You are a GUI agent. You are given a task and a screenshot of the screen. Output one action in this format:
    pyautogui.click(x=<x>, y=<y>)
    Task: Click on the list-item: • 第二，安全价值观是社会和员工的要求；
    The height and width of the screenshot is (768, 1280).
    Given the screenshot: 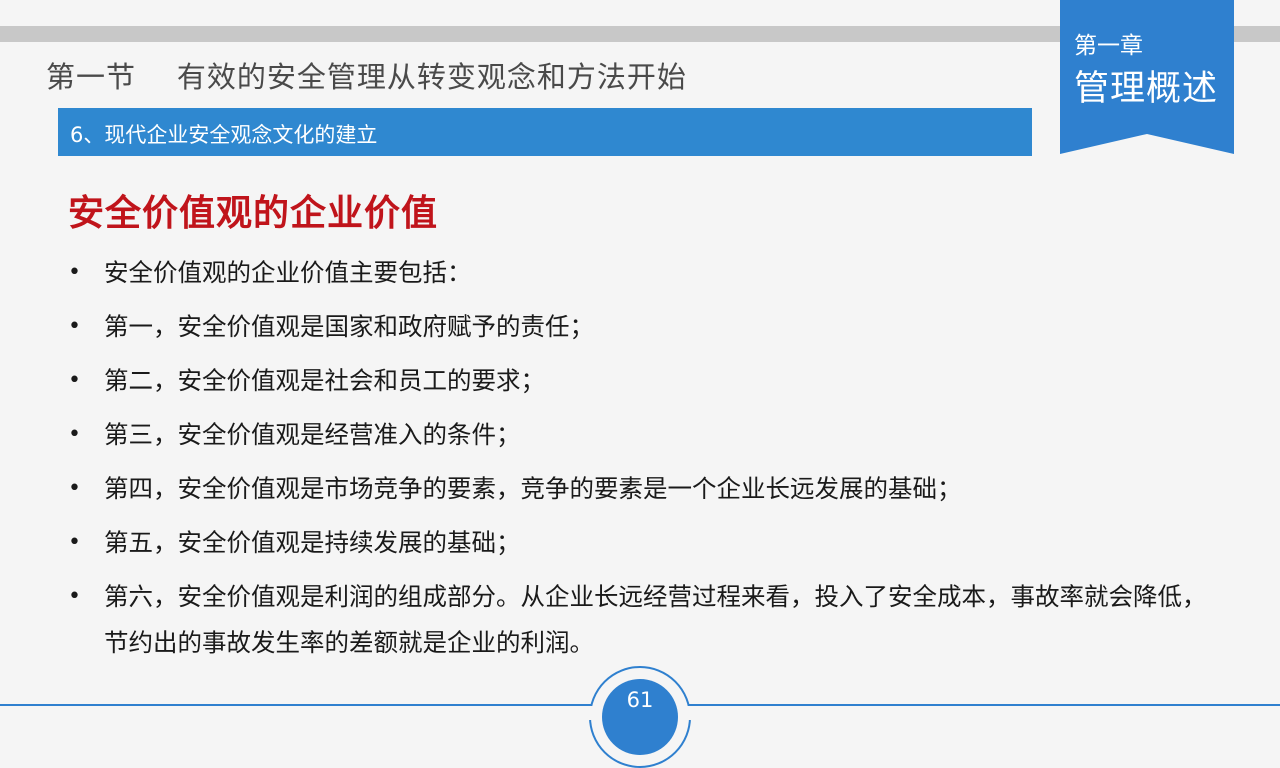 What is the action you would take?
    pyautogui.click(x=635, y=381)
    